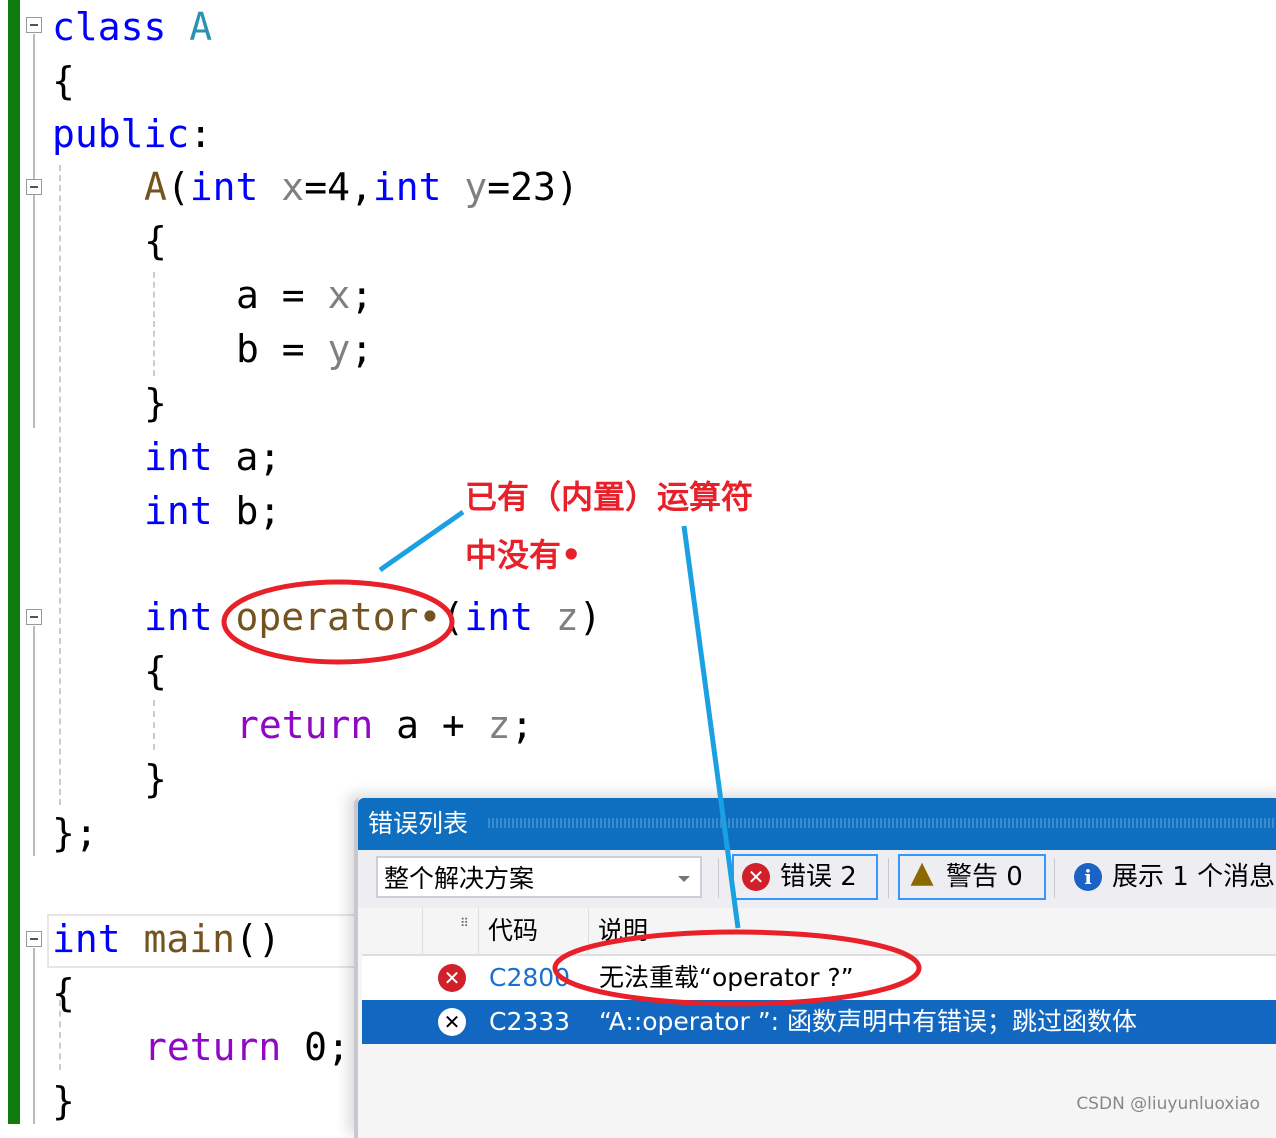 The width and height of the screenshot is (1276, 1138). I want to click on code-token: b =, so click(282, 349).